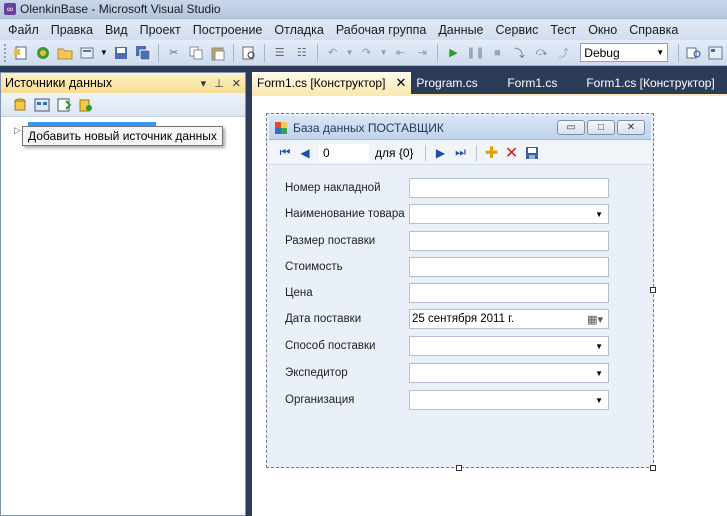  I want to click on delete-icon: ✕, so click(512, 153).